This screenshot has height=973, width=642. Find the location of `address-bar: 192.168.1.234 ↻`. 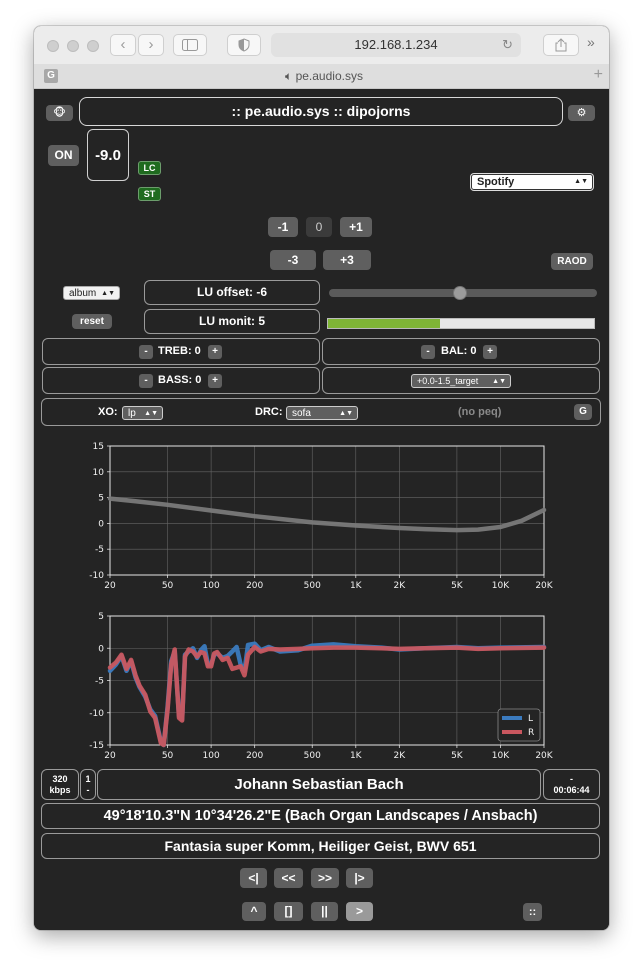

address-bar: 192.168.1.234 ↻ is located at coordinates (396, 45).